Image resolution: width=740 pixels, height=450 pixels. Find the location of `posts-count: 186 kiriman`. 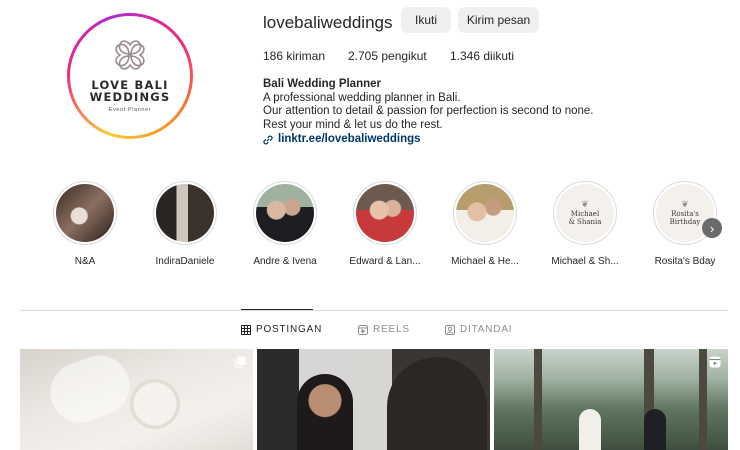

posts-count: 186 kiriman is located at coordinates (294, 56).